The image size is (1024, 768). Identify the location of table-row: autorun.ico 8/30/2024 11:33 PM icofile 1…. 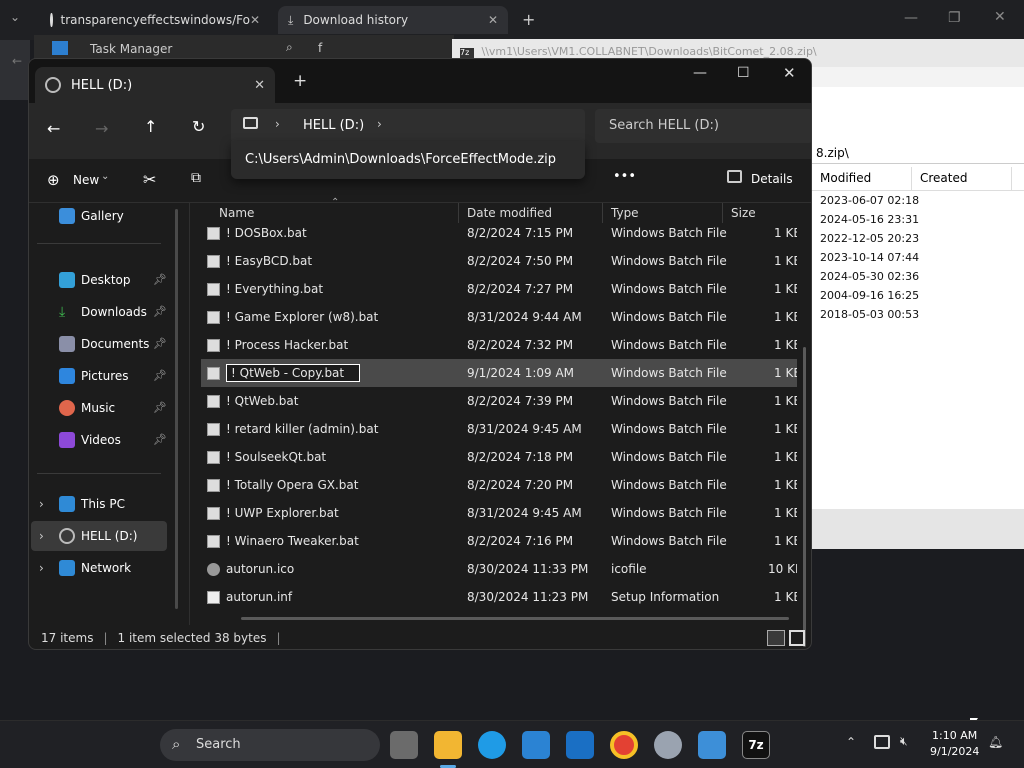
(499, 569).